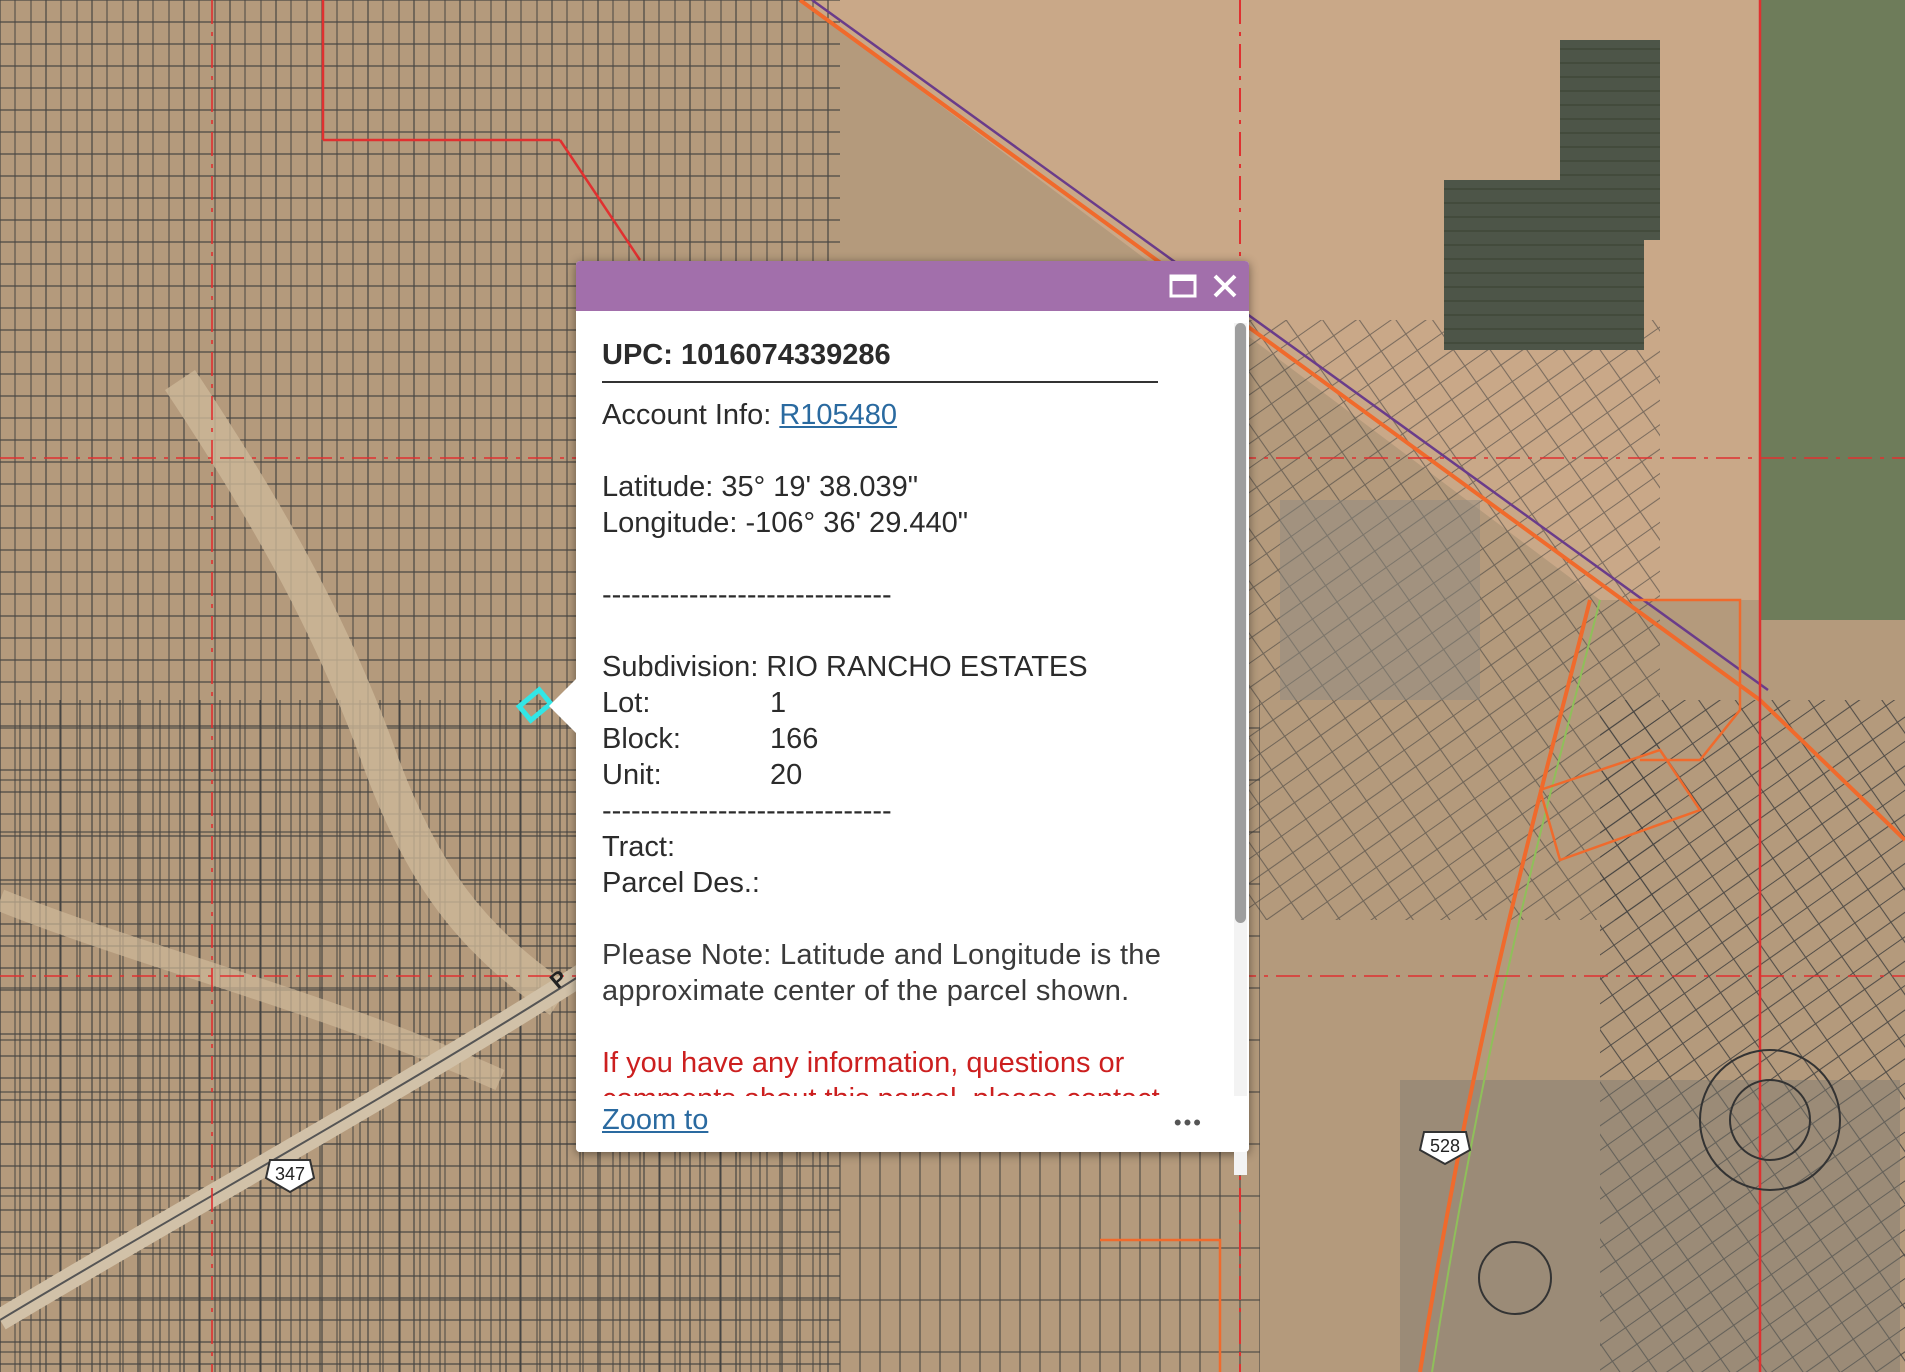 The height and width of the screenshot is (1372, 1905). What do you see at coordinates (794, 739) in the screenshot?
I see `block-value: 166` at bounding box center [794, 739].